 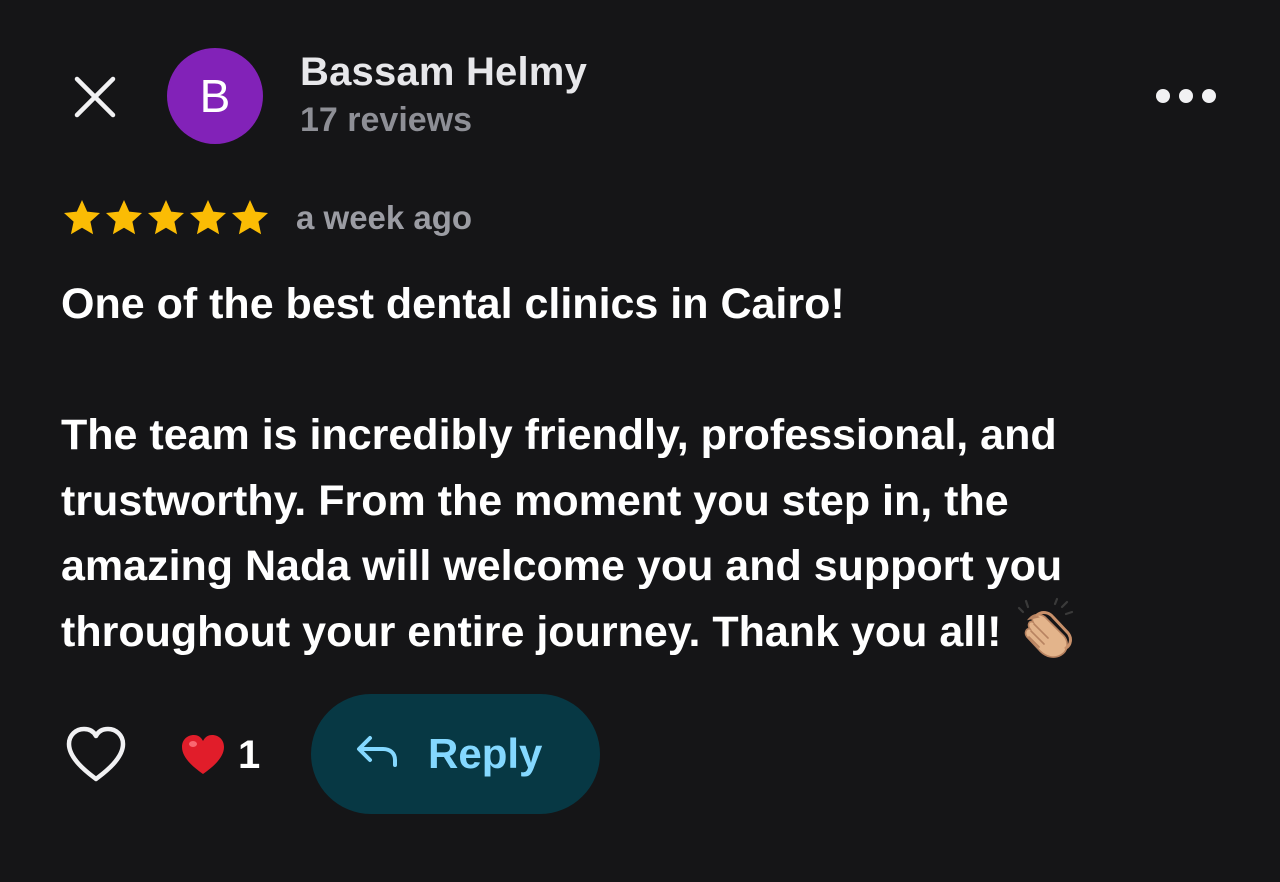 I want to click on author-review-count: 17 reviews, so click(x=386, y=120).